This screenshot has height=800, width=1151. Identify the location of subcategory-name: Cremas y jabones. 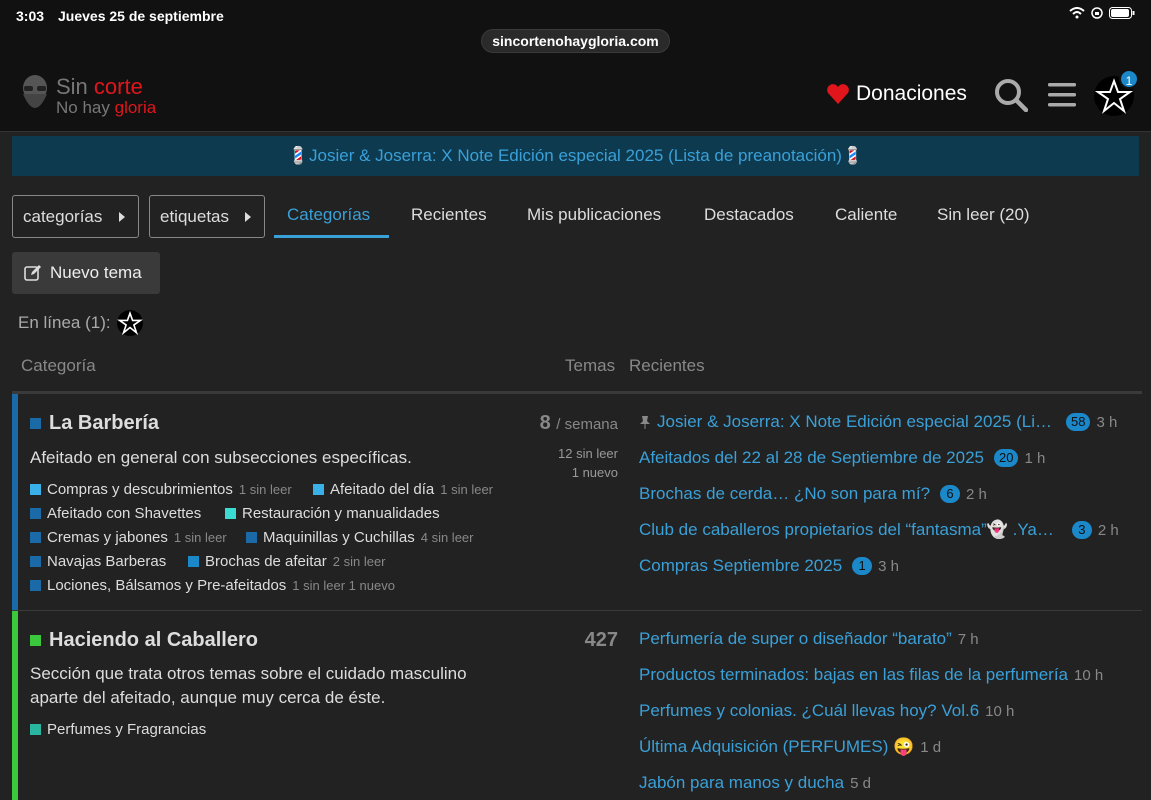
(107, 537).